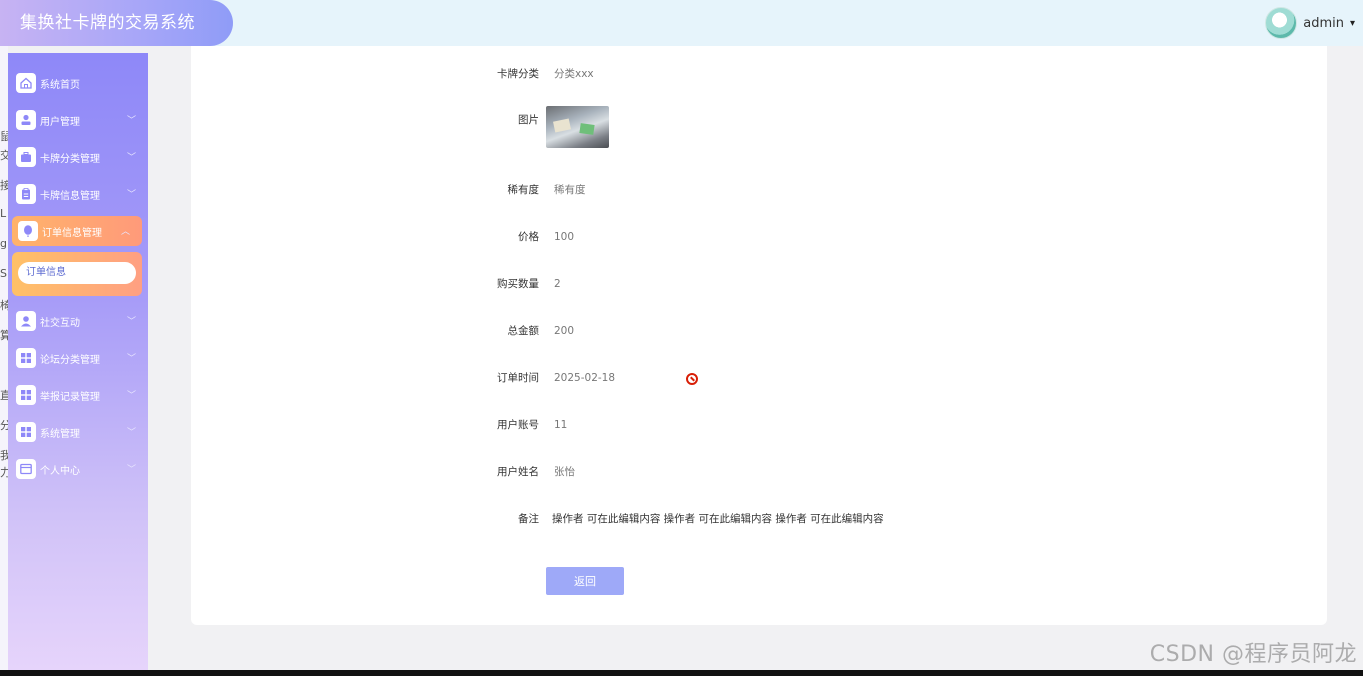  I want to click on field-label: 卡牌分类, so click(518, 74).